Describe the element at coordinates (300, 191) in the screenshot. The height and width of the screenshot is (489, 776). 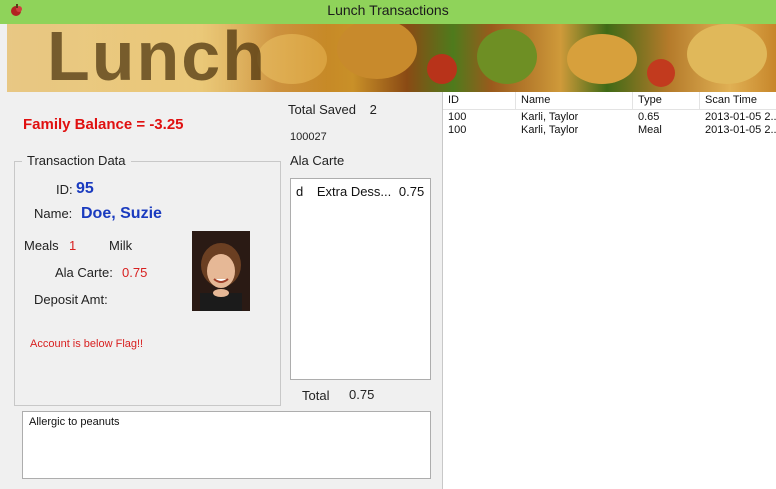
I see `item-code: d` at that location.